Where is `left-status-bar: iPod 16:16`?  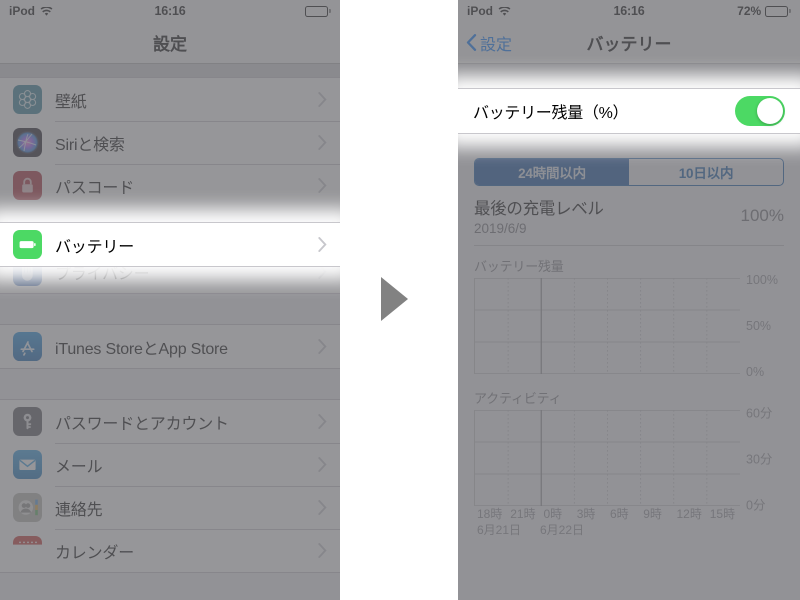
left-status-bar: iPod 16:16 is located at coordinates (170, 11).